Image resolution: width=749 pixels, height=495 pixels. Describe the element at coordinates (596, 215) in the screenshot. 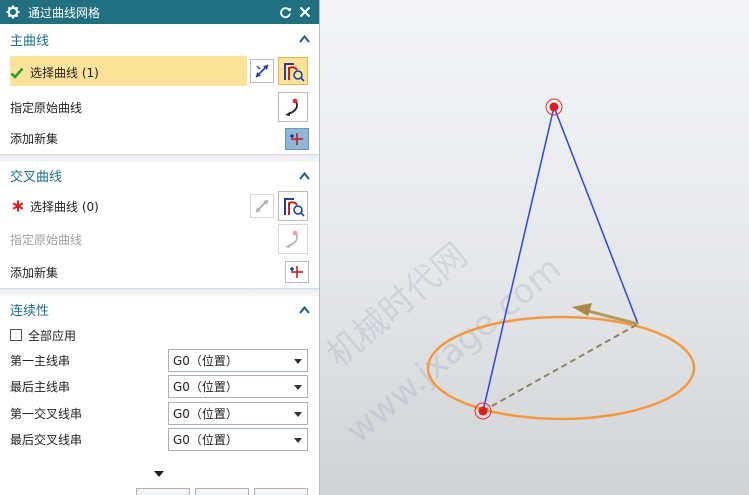

I see `primary-line-right` at that location.